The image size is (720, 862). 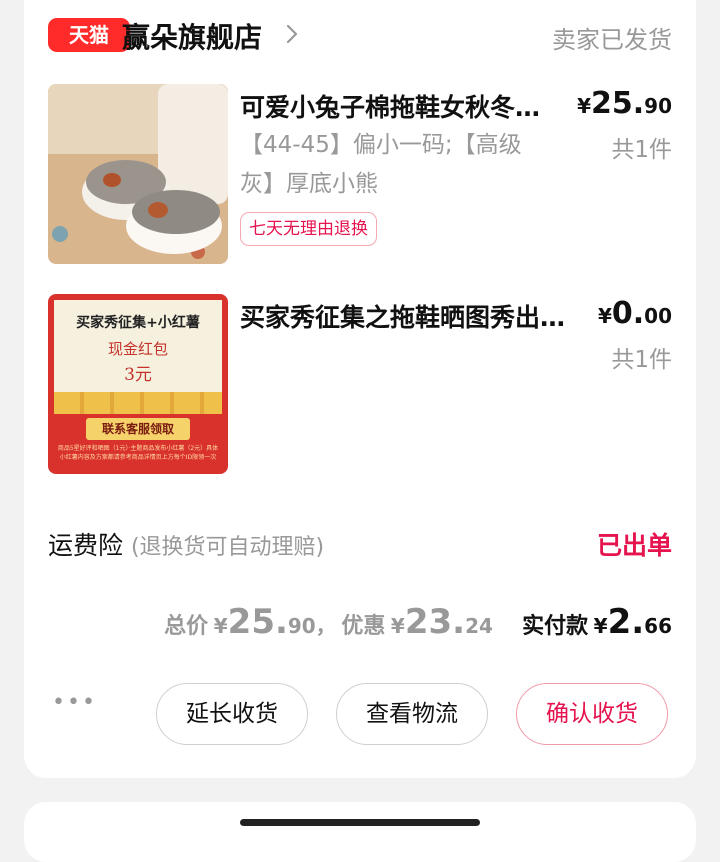 I want to click on coupon-paper: 买家秀征集+小红薯 现金红包 3元, so click(x=138, y=348).